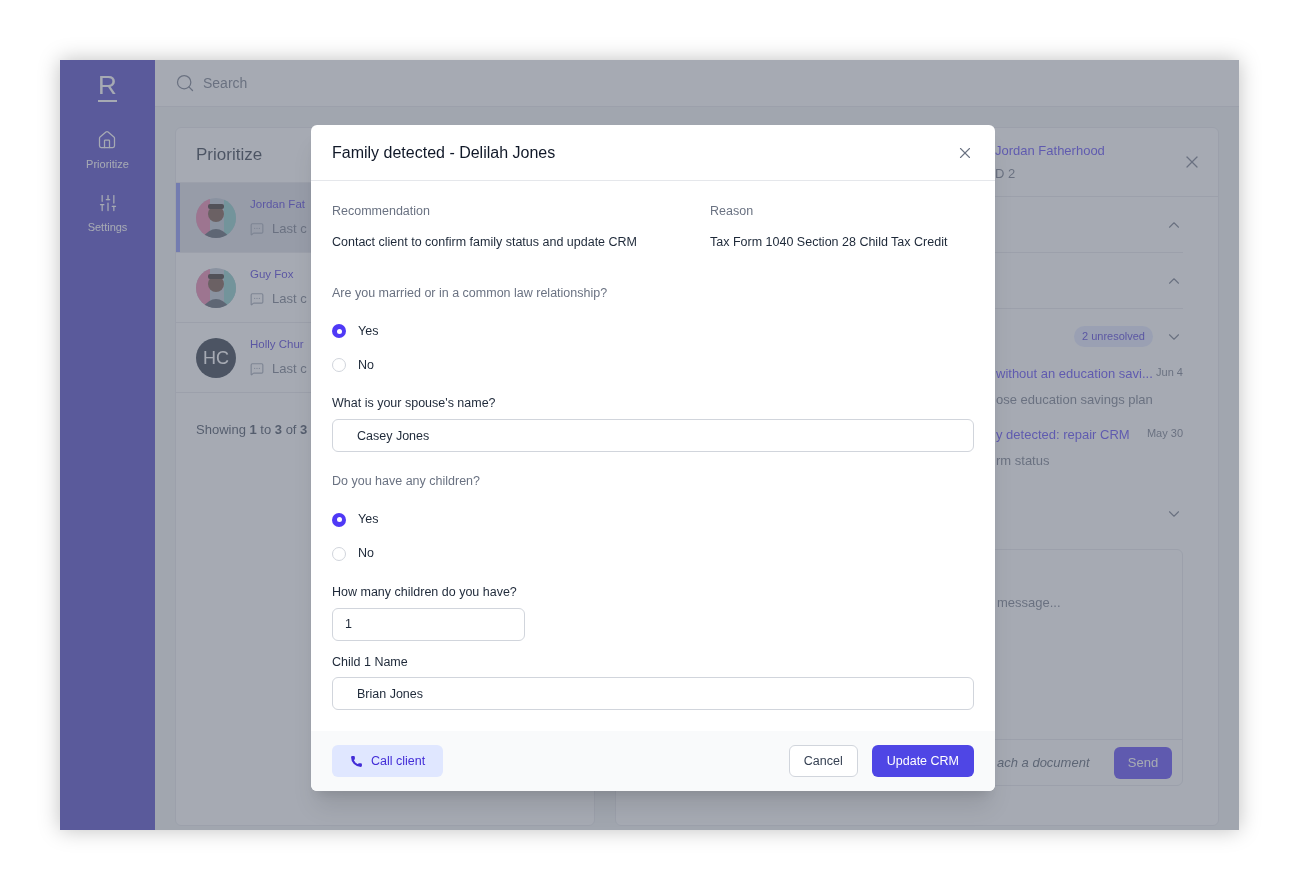 Image resolution: width=1299 pixels, height=890 pixels. I want to click on input-field: 1, so click(428, 624).